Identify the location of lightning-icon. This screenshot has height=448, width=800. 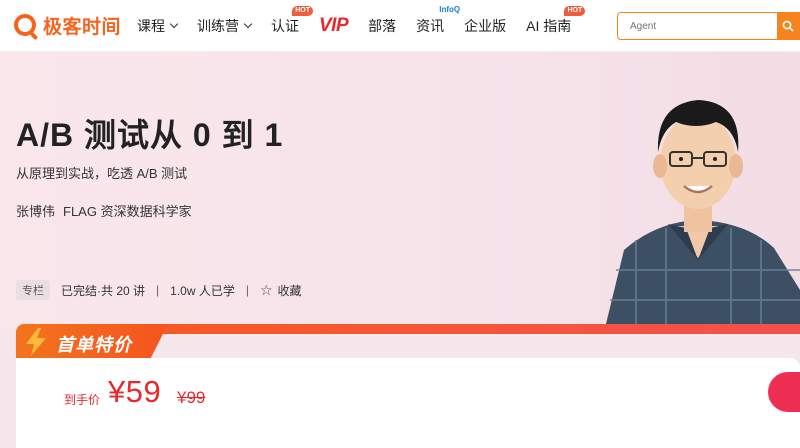
(36, 342).